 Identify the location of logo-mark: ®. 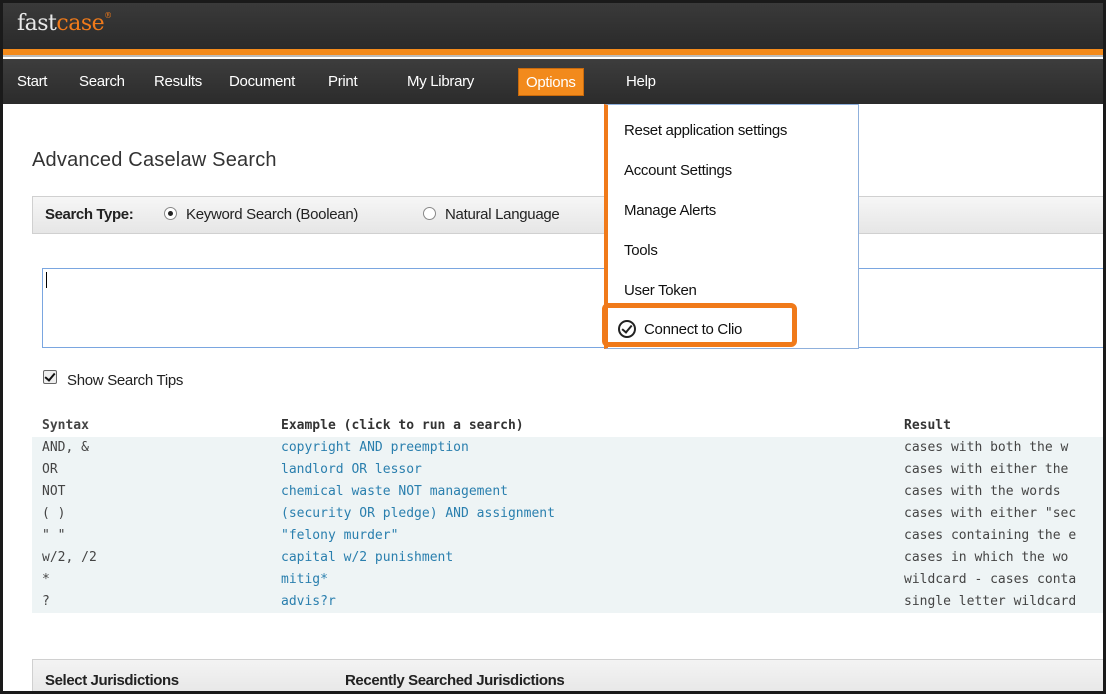
(108, 15).